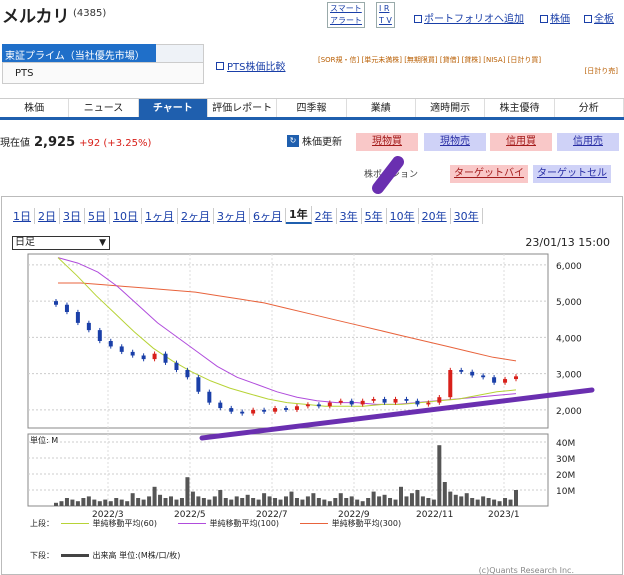 The image size is (624, 575). I want to click on volume-tick-label: 10M, so click(565, 492).